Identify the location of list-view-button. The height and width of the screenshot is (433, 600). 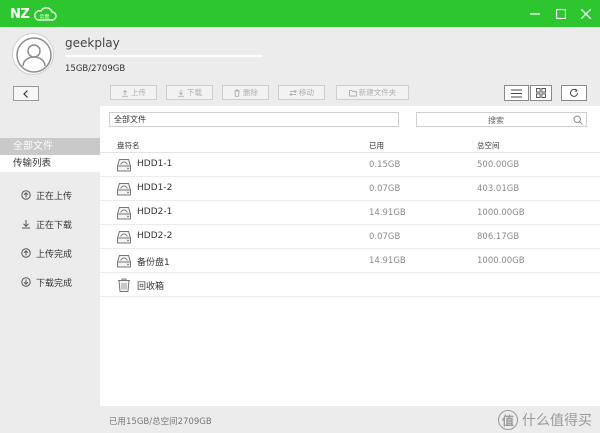
(516, 93).